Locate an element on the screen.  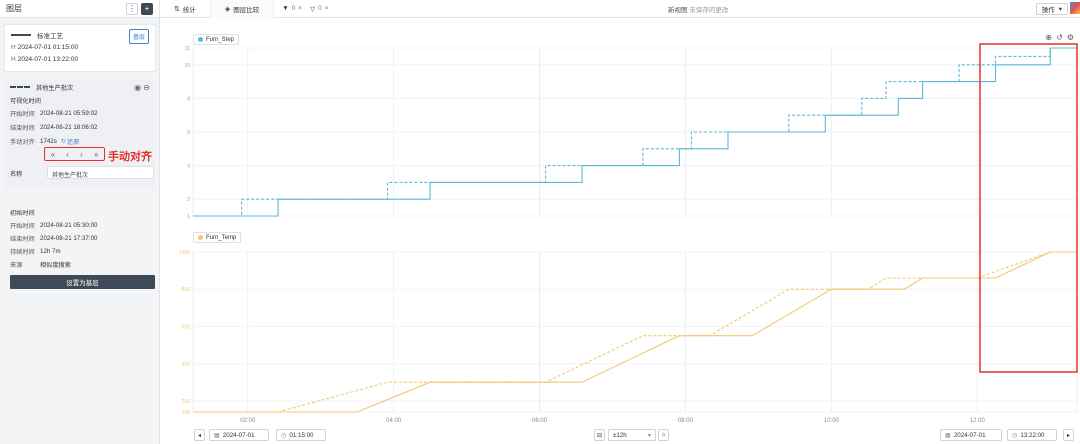
prev-icon: ◂ is located at coordinates (199, 435).